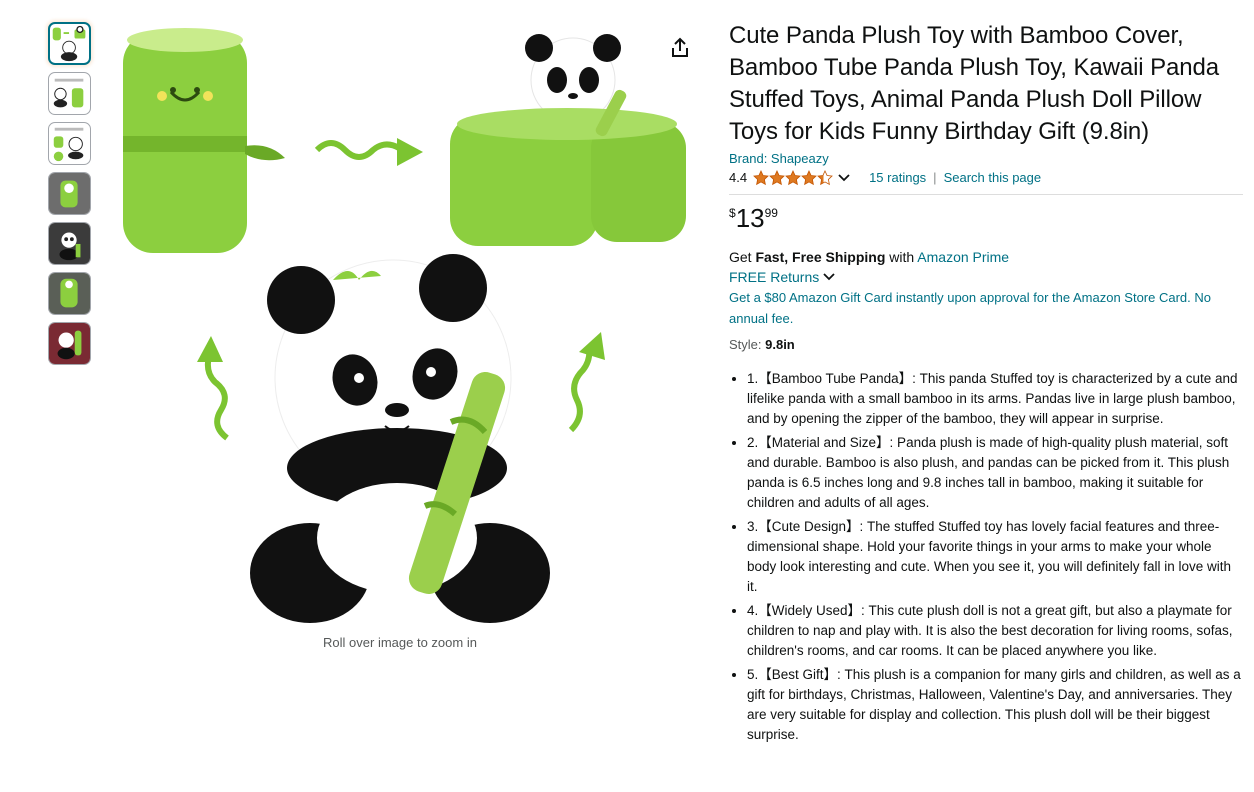 The height and width of the screenshot is (792, 1254). I want to click on rating-row: 4.4 15 ratings | Search this page, so click(986, 181).